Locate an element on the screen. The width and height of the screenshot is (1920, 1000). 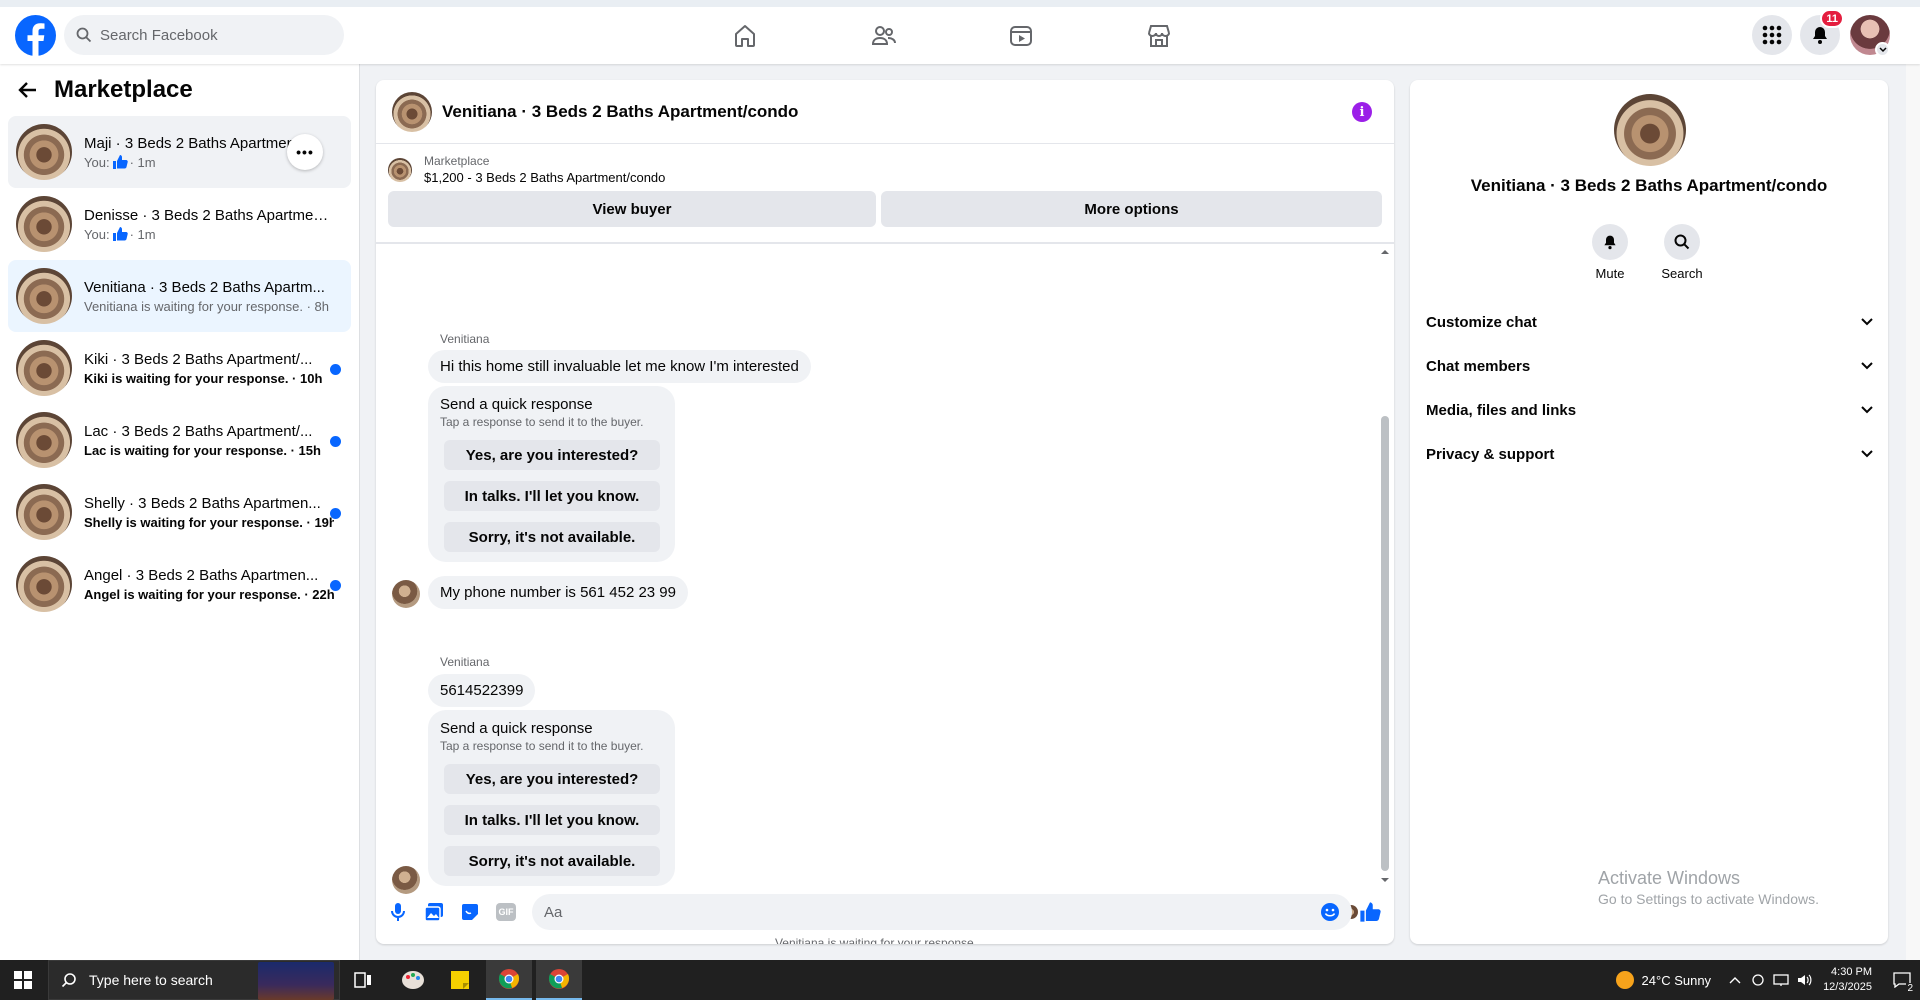
taskbar-search-text: Type here to search is located at coordinates (151, 980).